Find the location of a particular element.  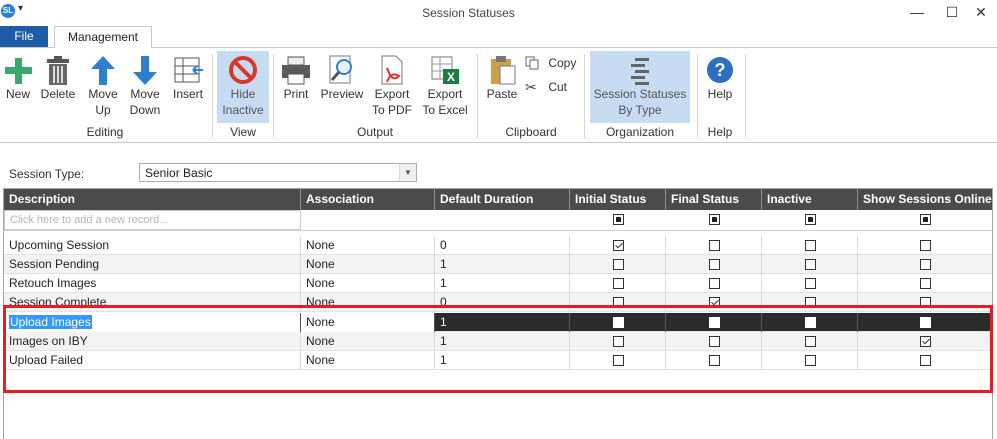

new-record-online-checkbox is located at coordinates (925, 219).